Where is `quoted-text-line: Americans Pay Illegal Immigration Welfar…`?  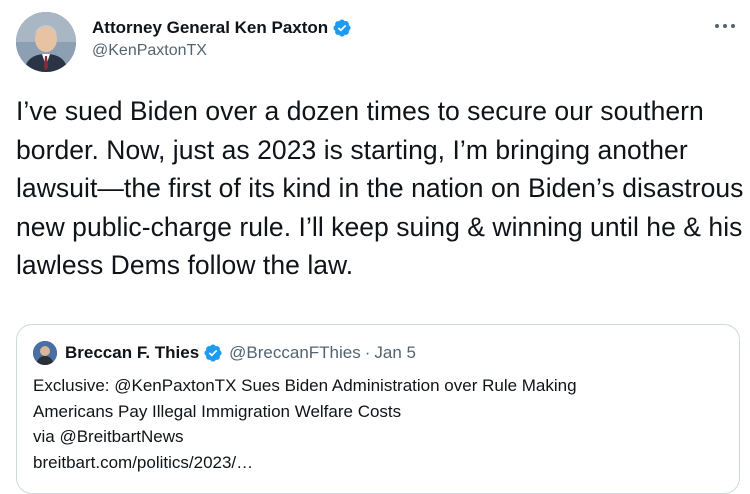 quoted-text-line: Americans Pay Illegal Immigration Welfar… is located at coordinates (217, 411).